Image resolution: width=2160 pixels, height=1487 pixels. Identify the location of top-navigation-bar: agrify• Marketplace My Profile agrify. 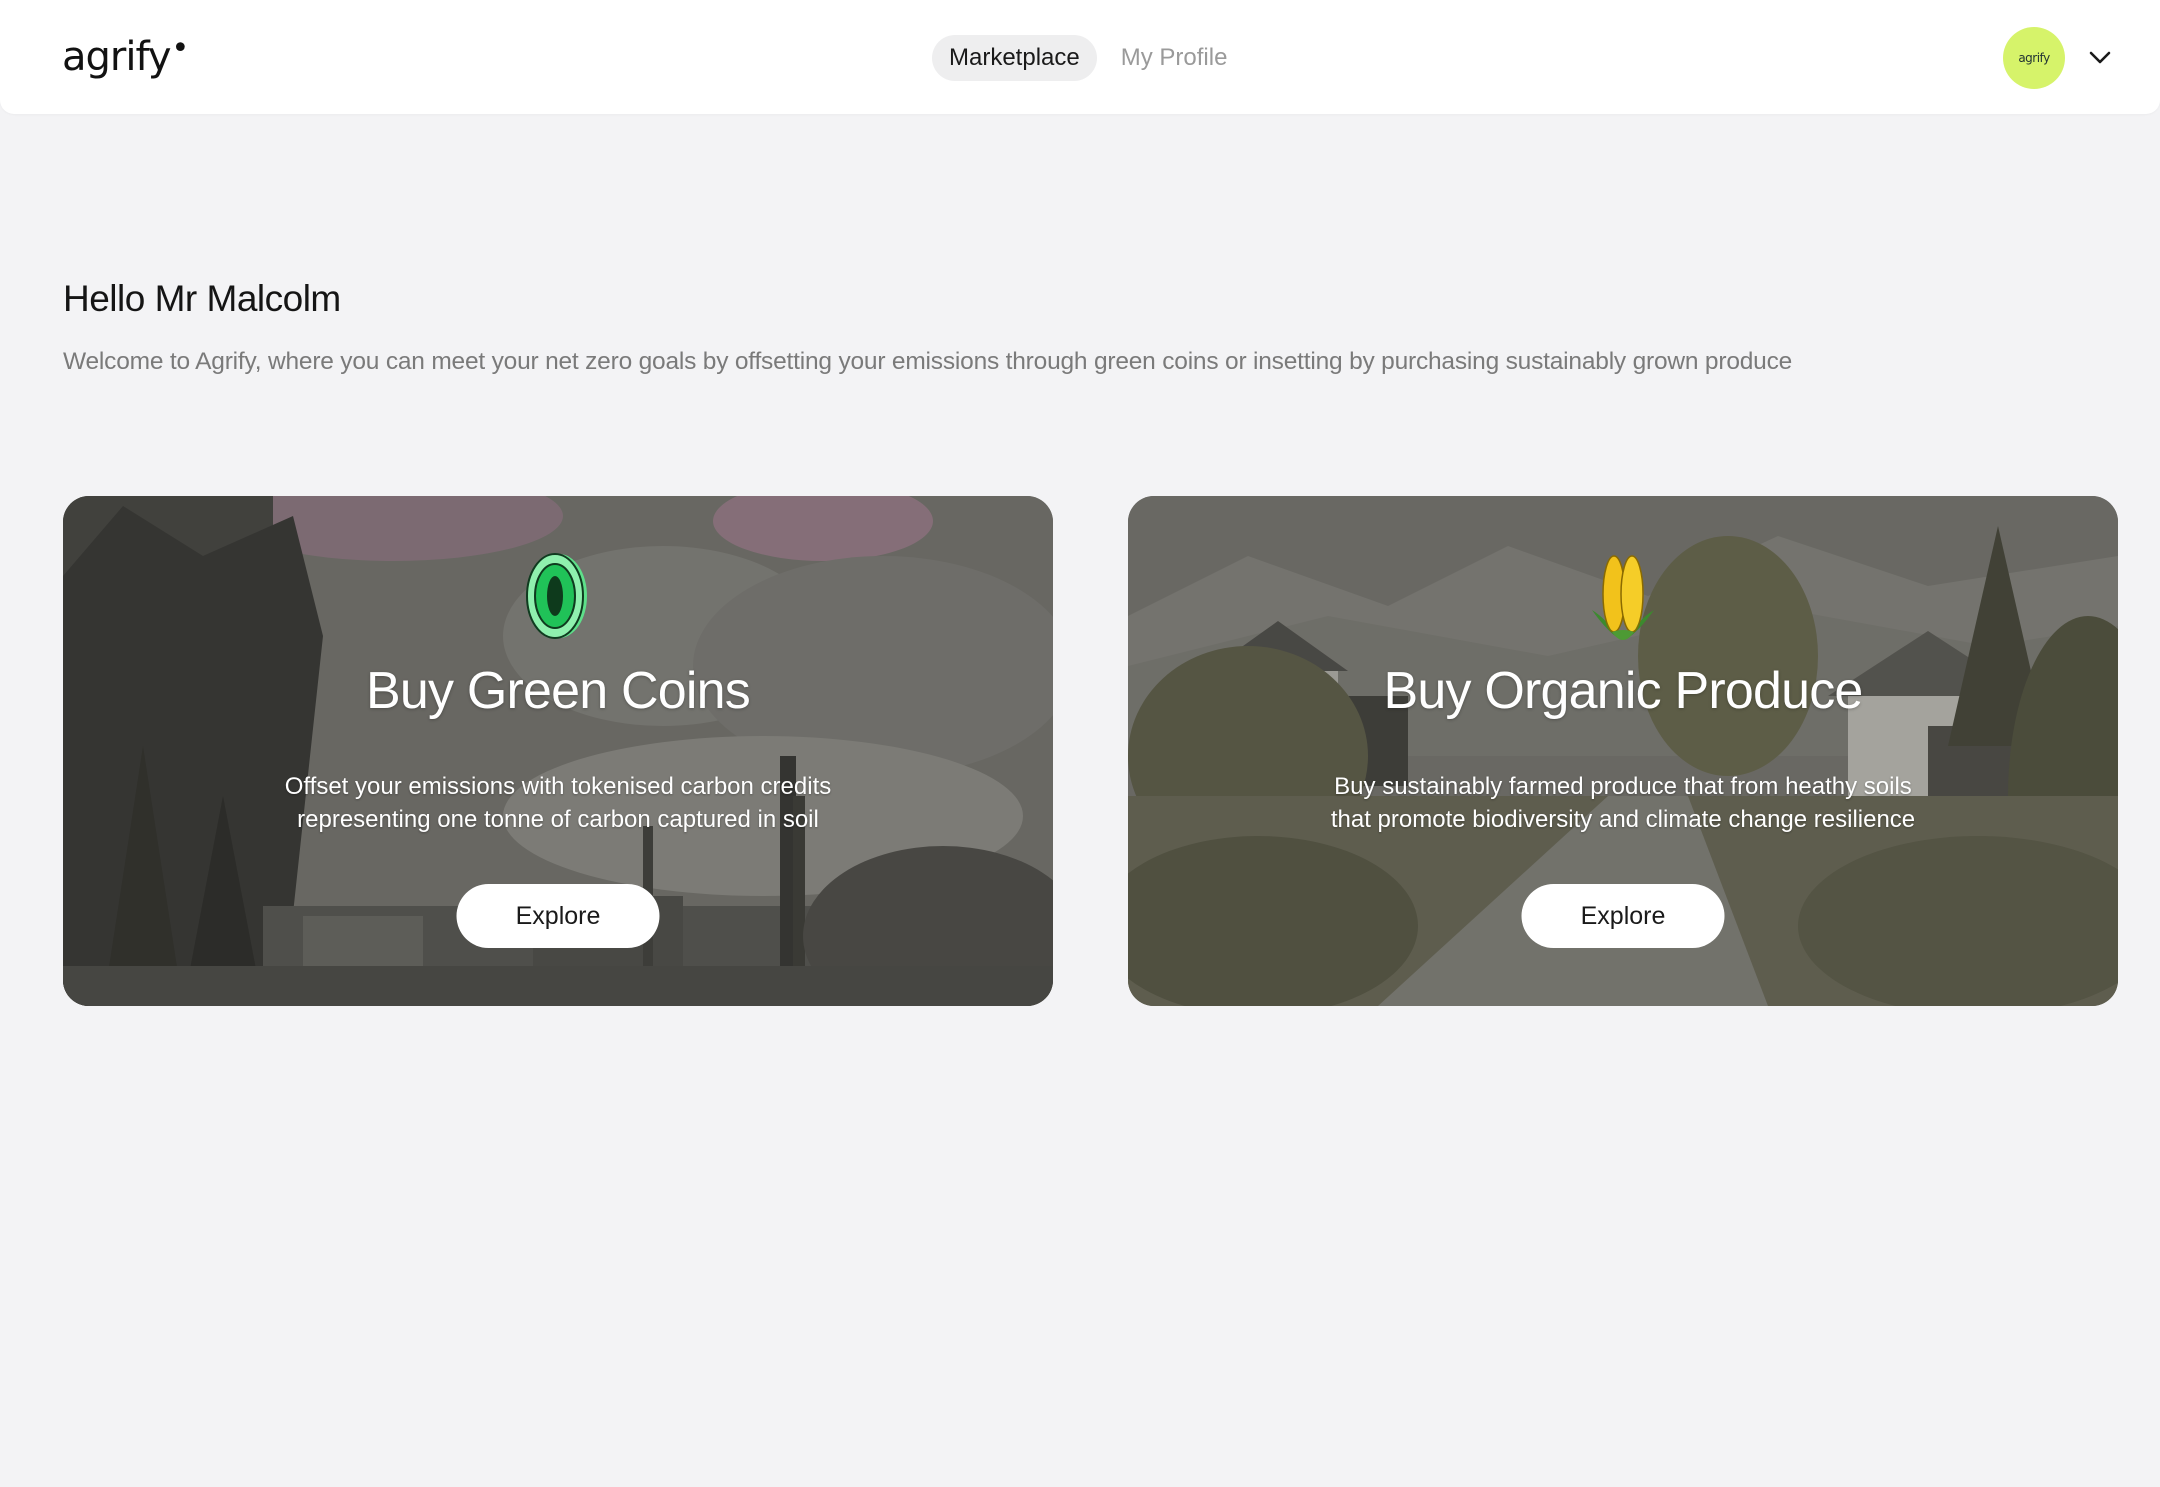
(1080, 57).